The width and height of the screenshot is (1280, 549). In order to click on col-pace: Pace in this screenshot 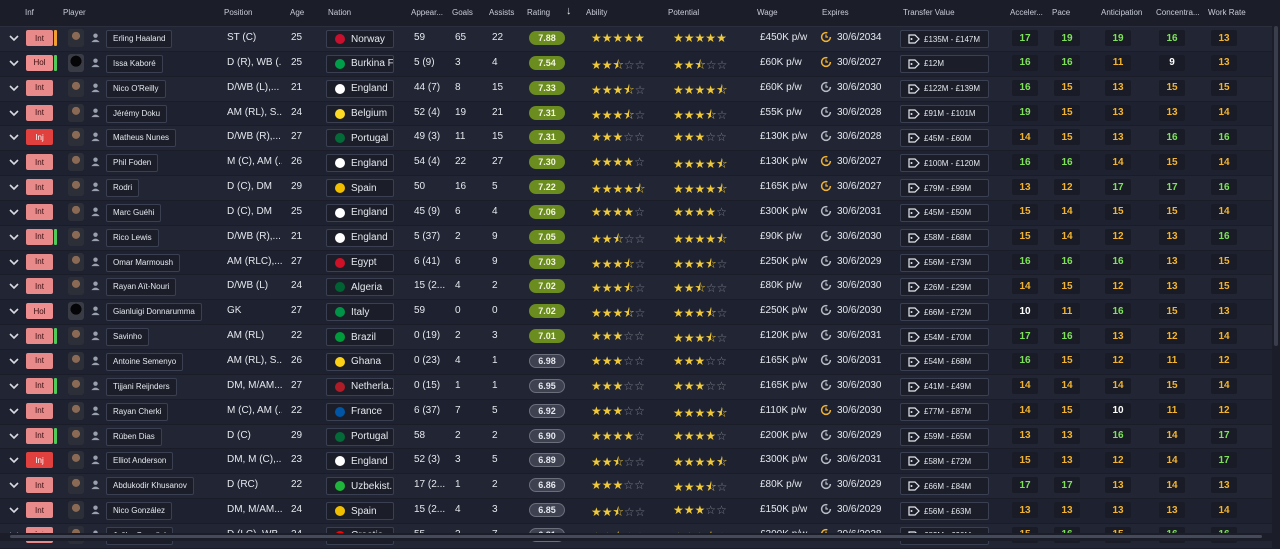, I will do `click(1061, 12)`.